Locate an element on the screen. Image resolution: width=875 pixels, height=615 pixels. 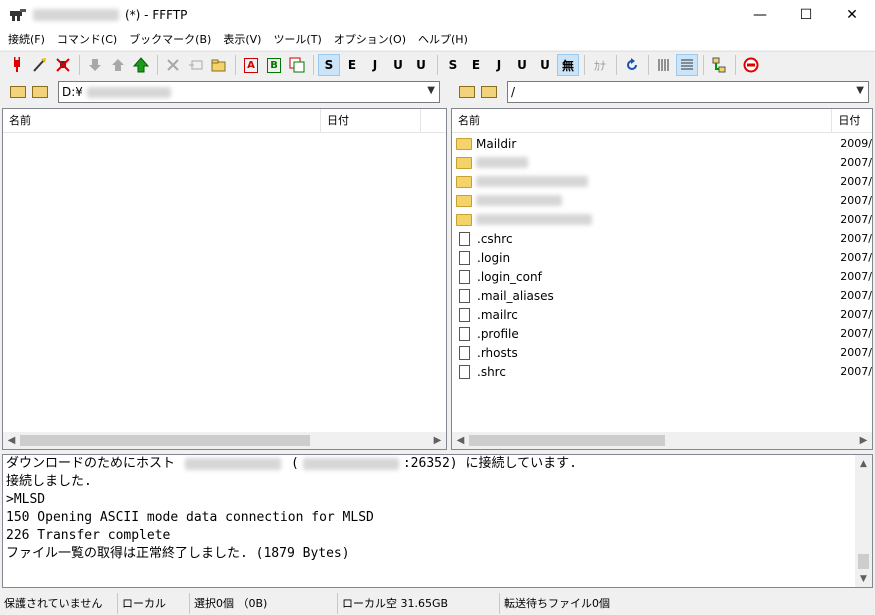
remote-col-name: 名前 is located at coordinates (642, 121).